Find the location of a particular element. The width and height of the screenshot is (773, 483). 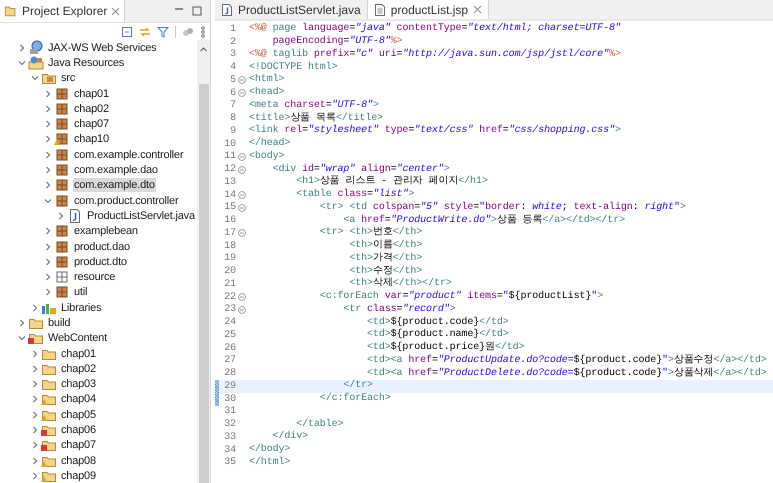

tree-item: build is located at coordinates (59, 323).